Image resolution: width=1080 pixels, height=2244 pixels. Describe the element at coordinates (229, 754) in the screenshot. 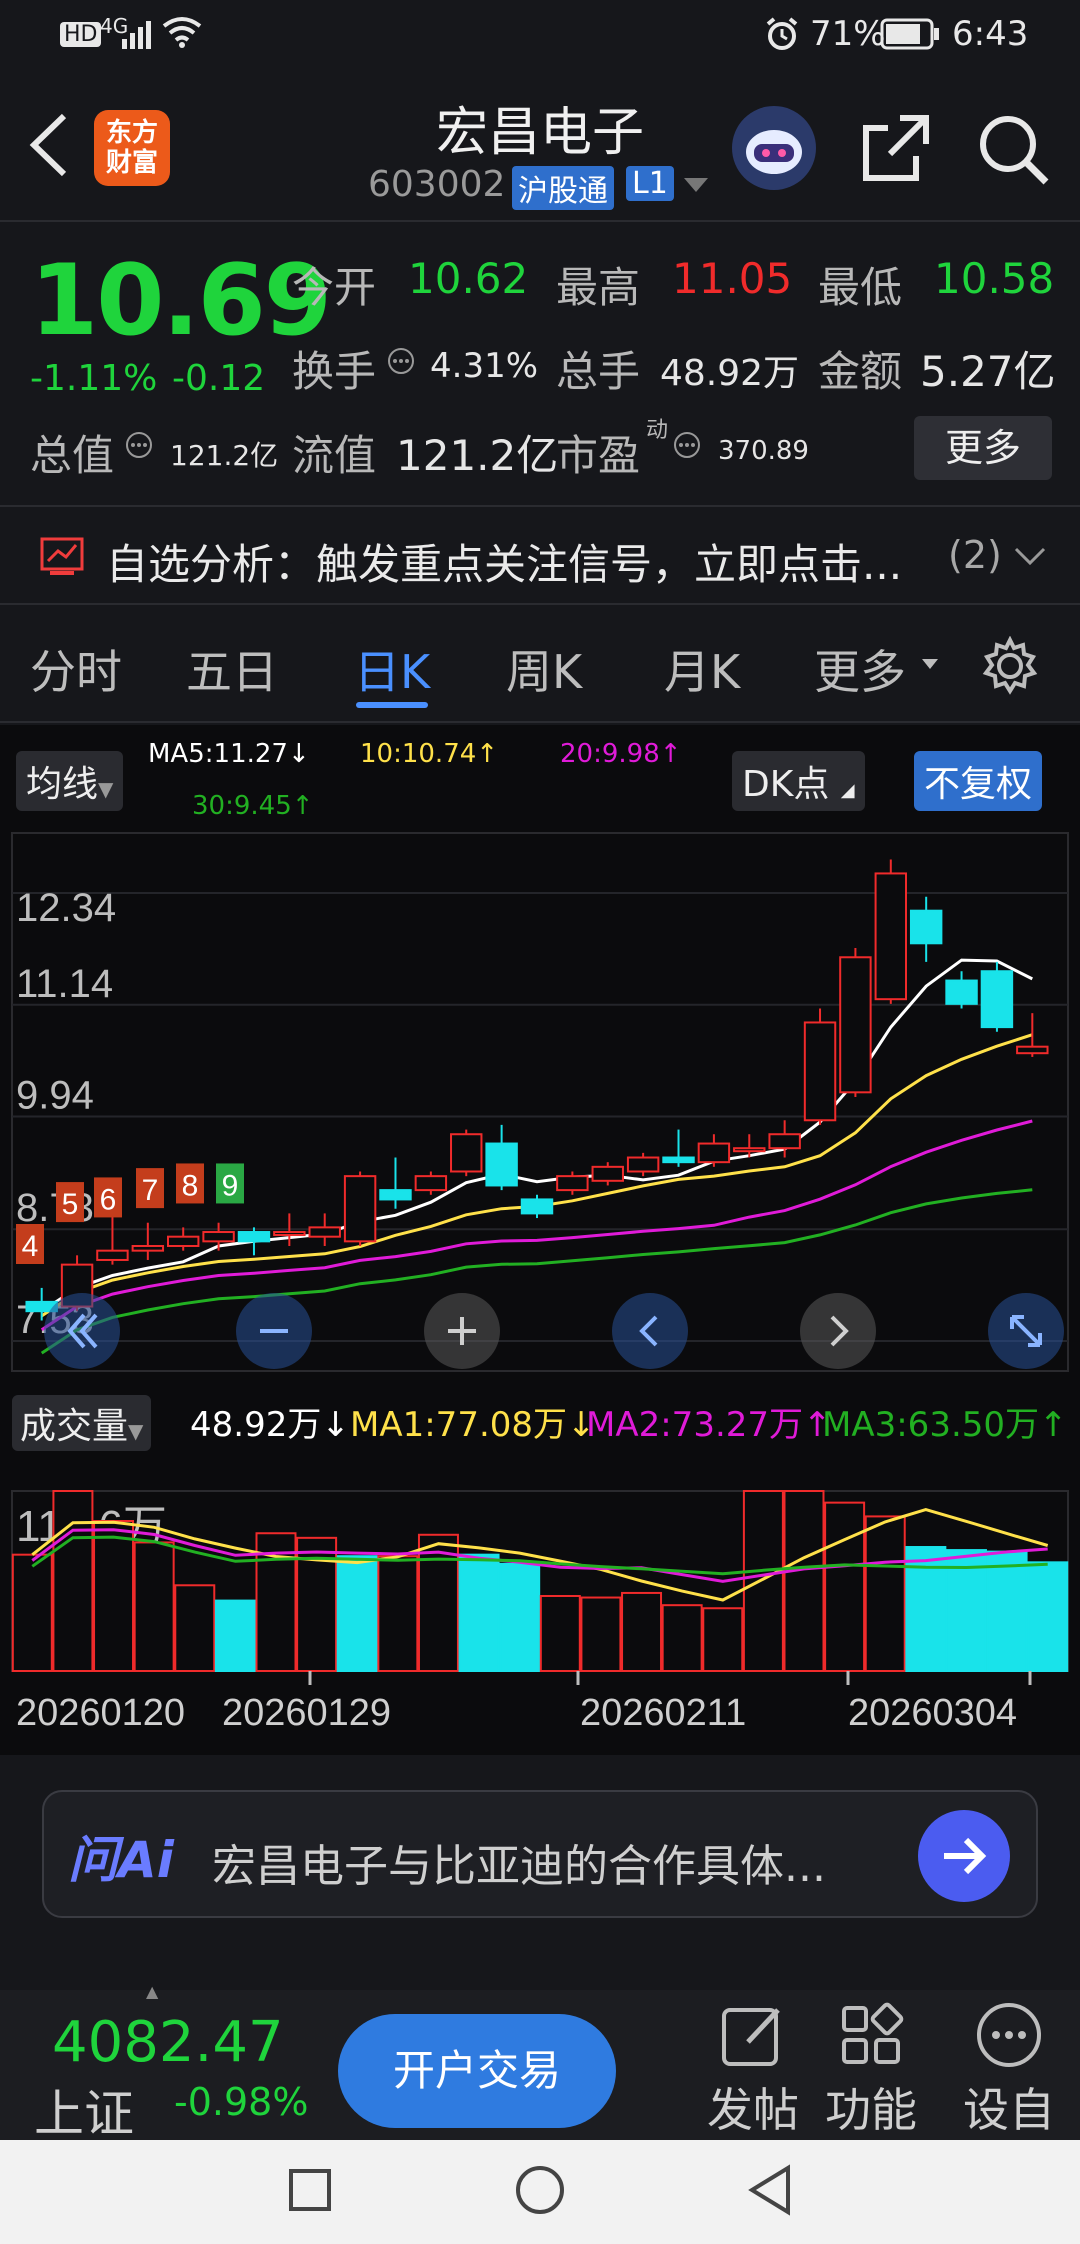

I see `ma5-legend: MA5:11.27↓` at that location.